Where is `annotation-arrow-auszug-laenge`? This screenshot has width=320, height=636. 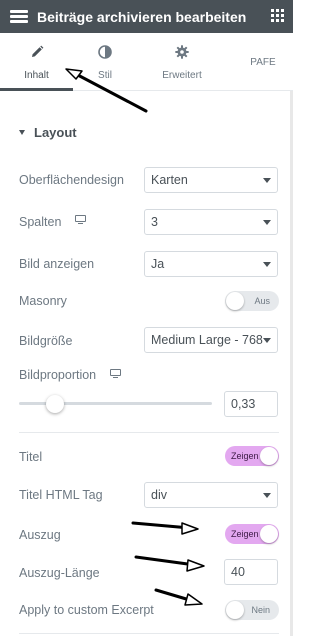
annotation-arrow-auszug-laenge is located at coordinates (165, 561).